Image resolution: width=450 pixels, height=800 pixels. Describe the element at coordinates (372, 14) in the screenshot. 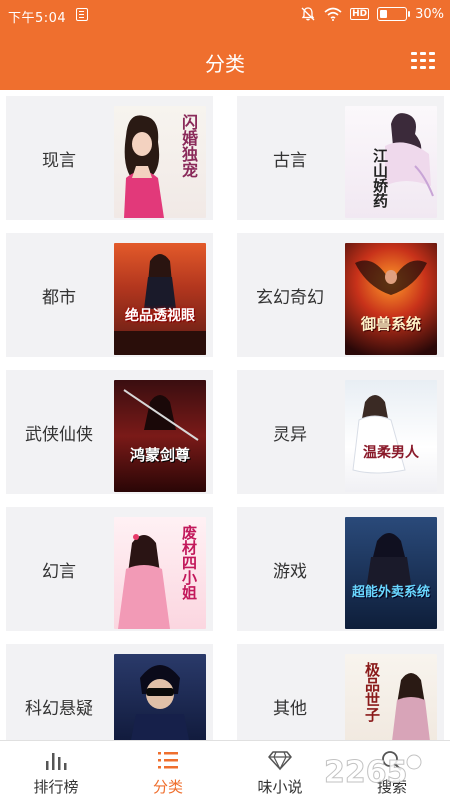

I see `status-icons: HD 30%` at that location.